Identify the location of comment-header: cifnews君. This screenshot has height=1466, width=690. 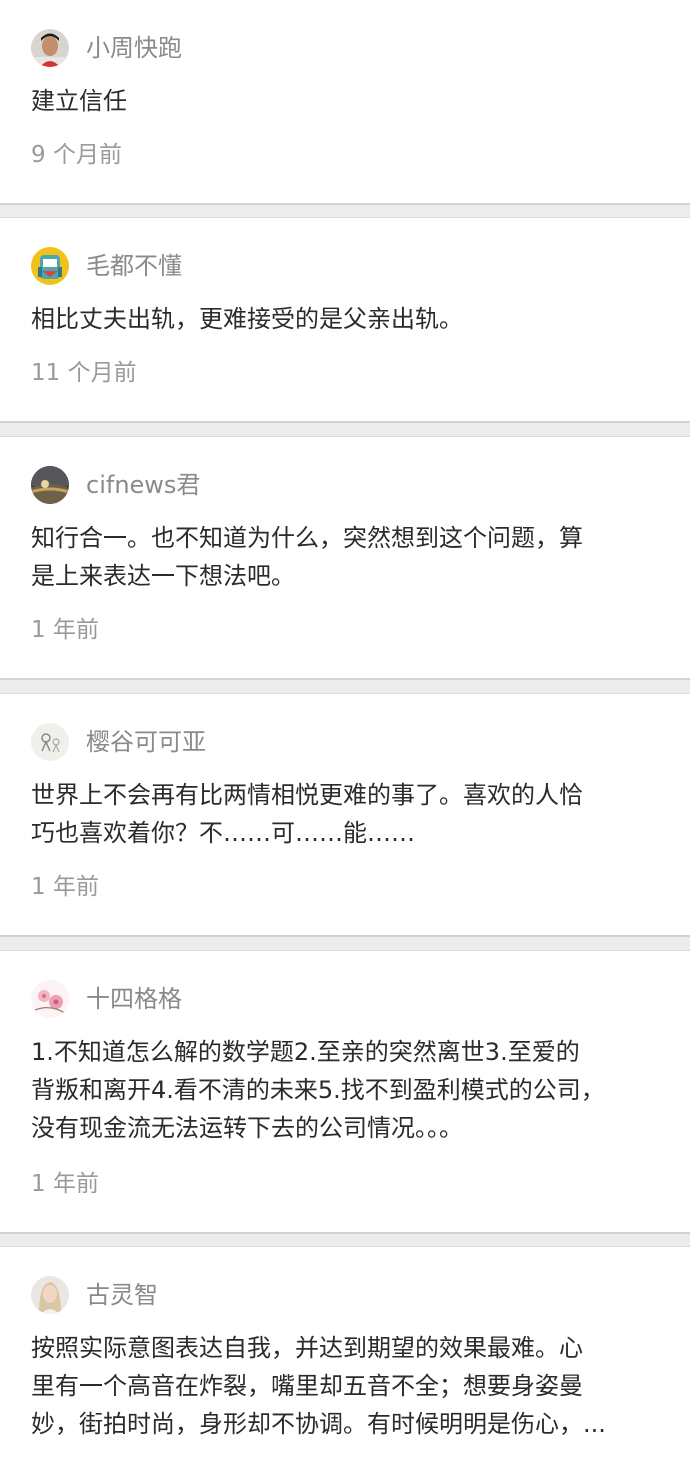
(115, 485).